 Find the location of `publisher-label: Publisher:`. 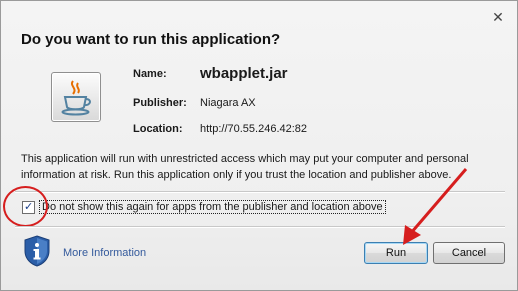

publisher-label: Publisher: is located at coordinates (160, 103).